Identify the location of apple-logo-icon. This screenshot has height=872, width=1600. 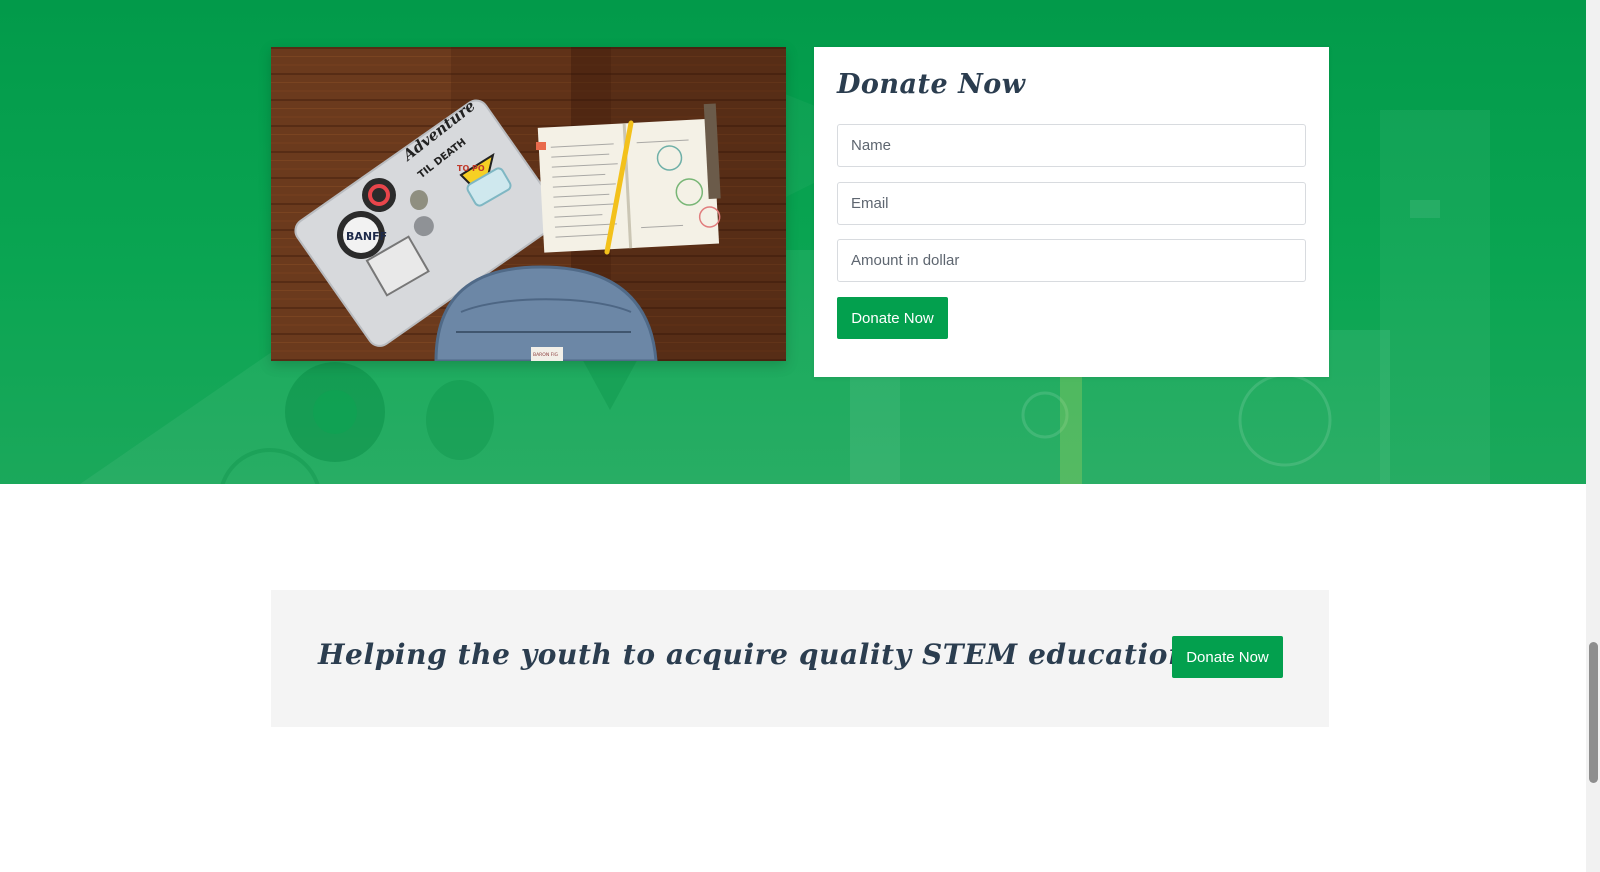
(419, 200).